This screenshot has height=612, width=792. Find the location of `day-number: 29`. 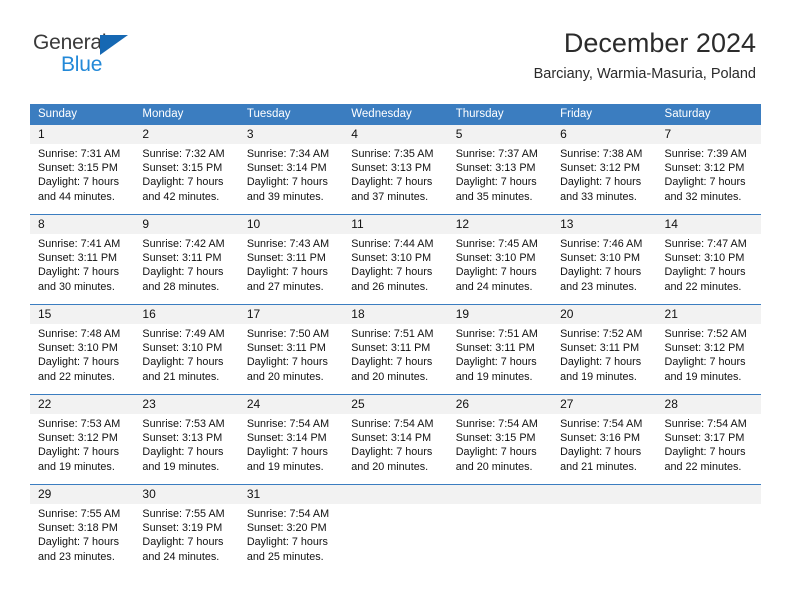

day-number: 29 is located at coordinates (82, 494).